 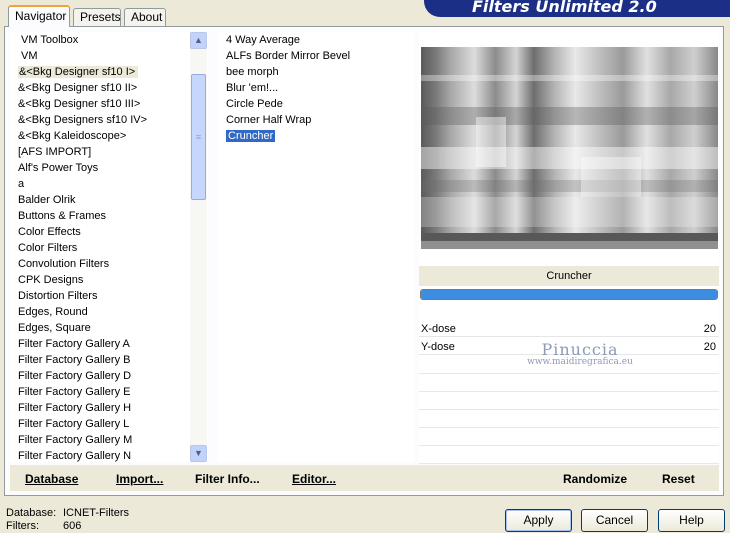 What do you see at coordinates (109, 168) in the screenshot?
I see `category-item: Alf's Power Toys` at bounding box center [109, 168].